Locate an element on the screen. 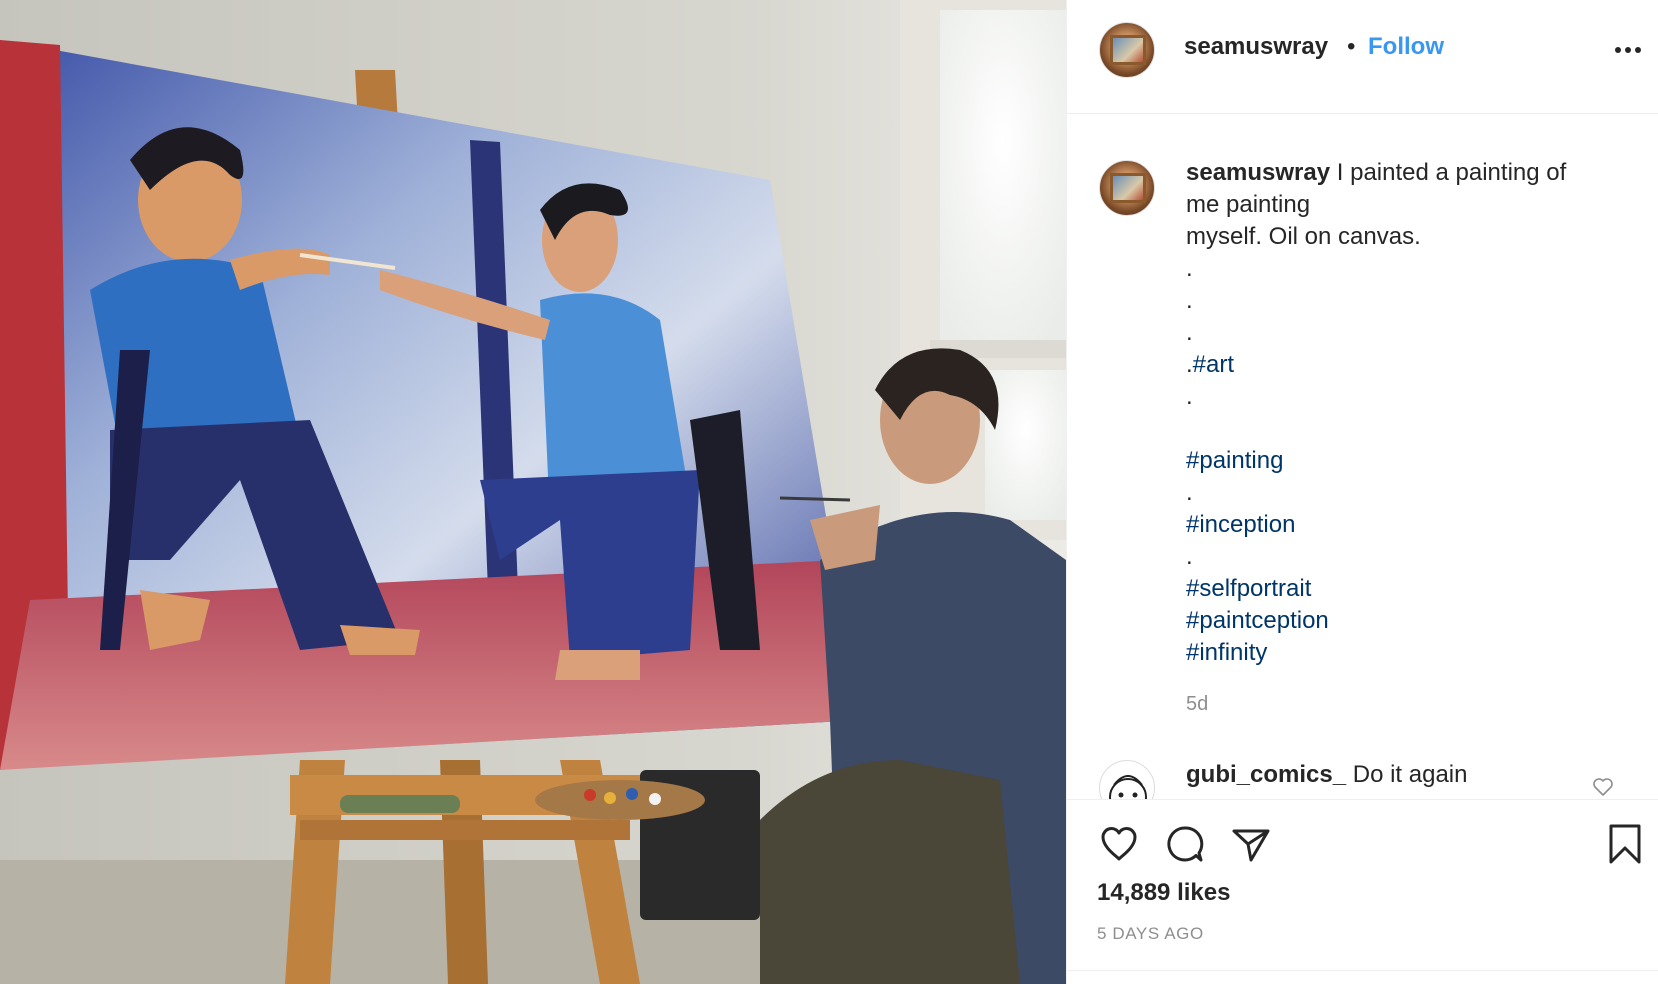 This screenshot has width=1658, height=984. caption-line-5: . is located at coordinates (1189, 300).